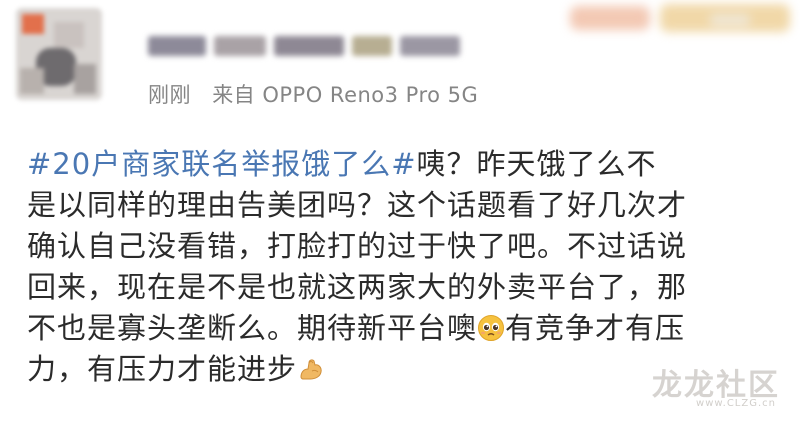  What do you see at coordinates (222, 164) in the screenshot?
I see `hashtag-link: #20户商家联名举报饿了么#` at bounding box center [222, 164].